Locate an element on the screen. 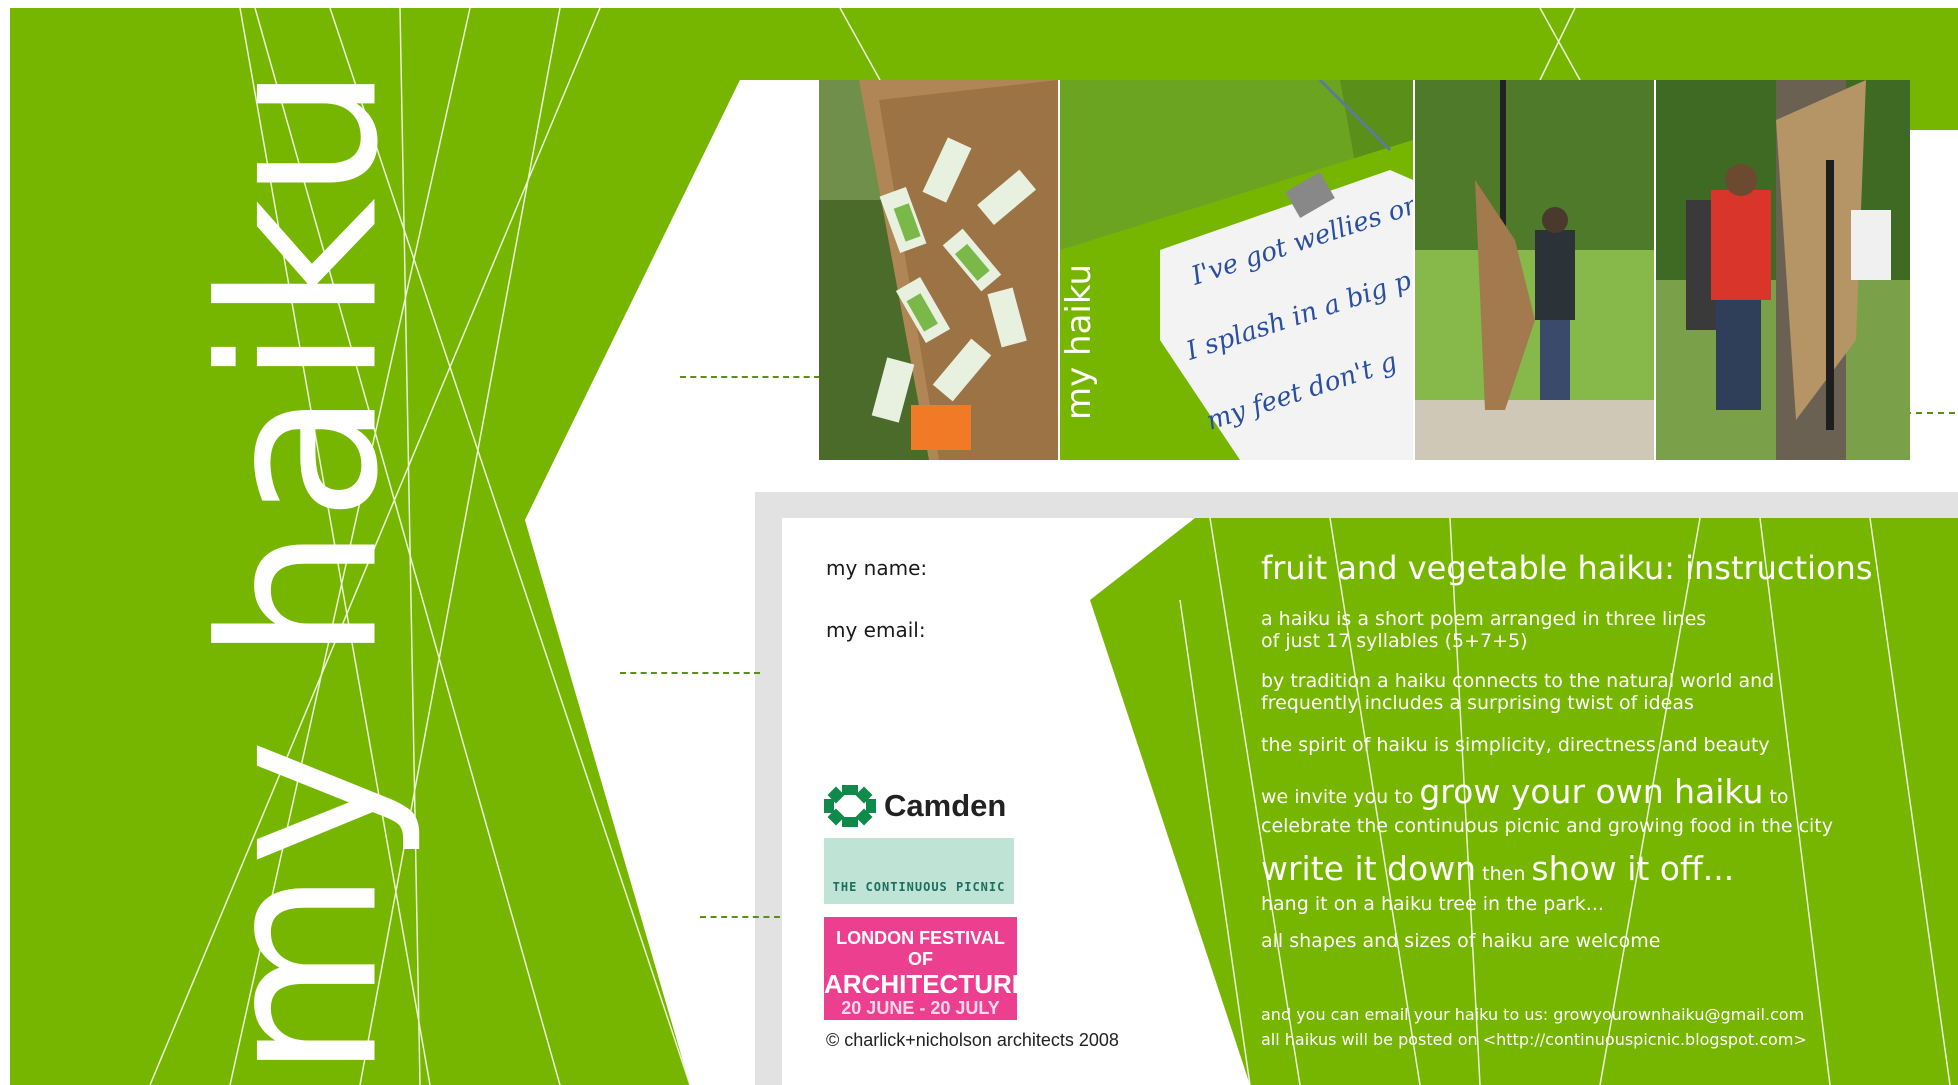 Image resolution: width=1958 pixels, height=1085 pixels. photo-haiku-cards-on-board is located at coordinates (938, 270).